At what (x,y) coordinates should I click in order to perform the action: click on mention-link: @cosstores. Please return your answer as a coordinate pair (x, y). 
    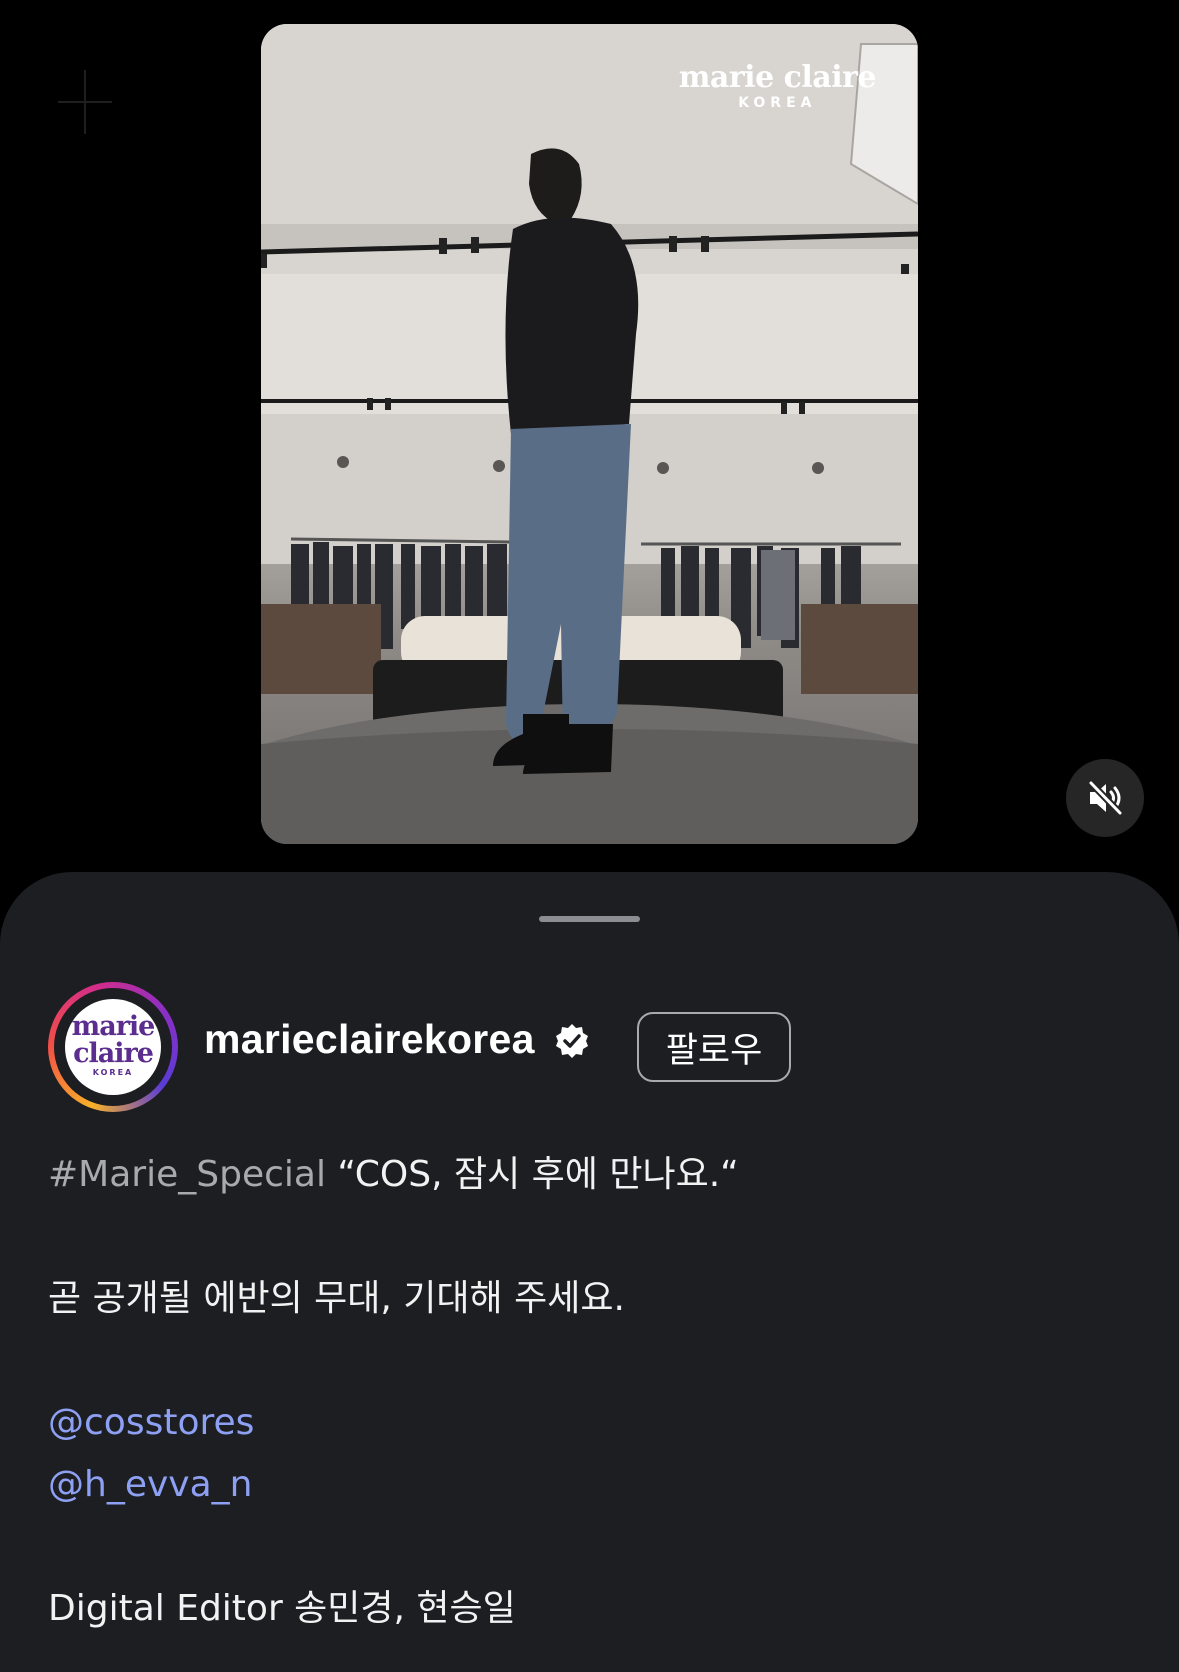
    Looking at the image, I should click on (588, 1423).